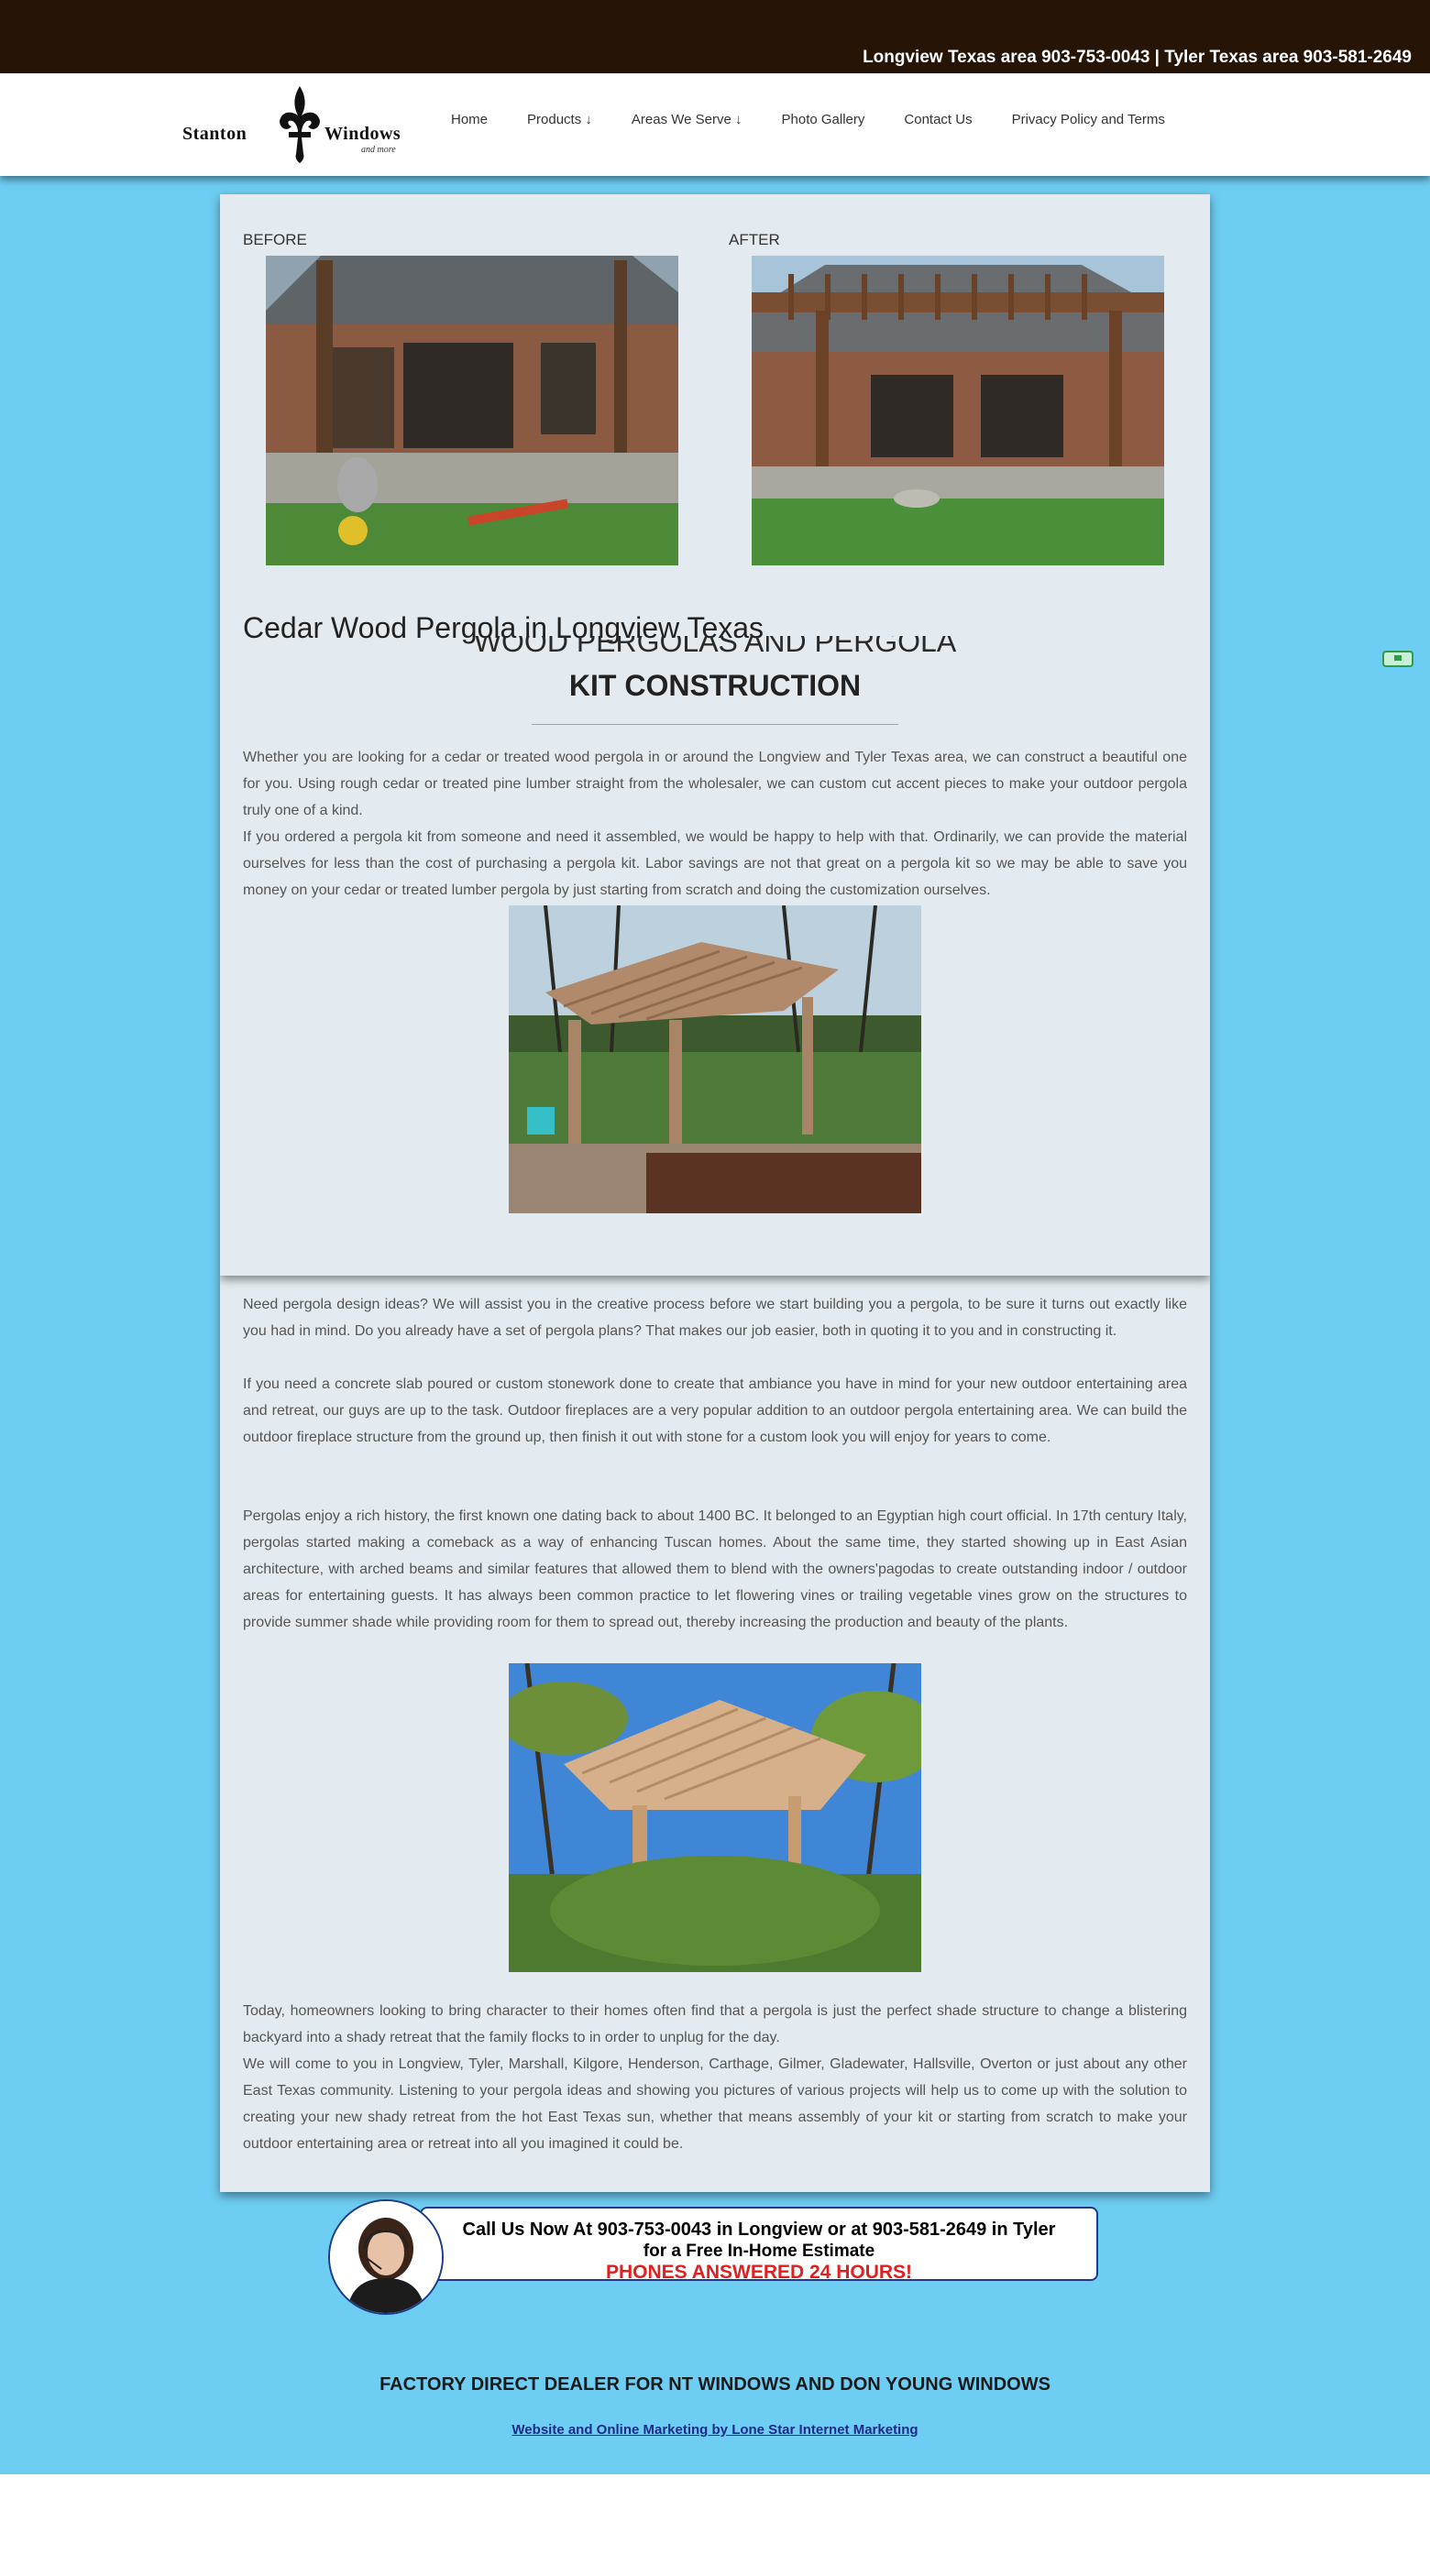  What do you see at coordinates (386, 2257) in the screenshot?
I see `support-agent-avatar` at bounding box center [386, 2257].